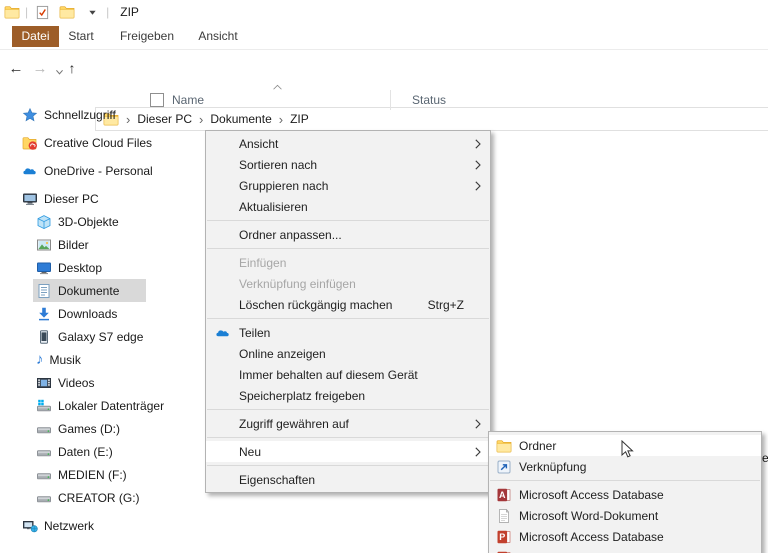 The height and width of the screenshot is (553, 768). I want to click on music-note-icon: ♪, so click(40, 359).